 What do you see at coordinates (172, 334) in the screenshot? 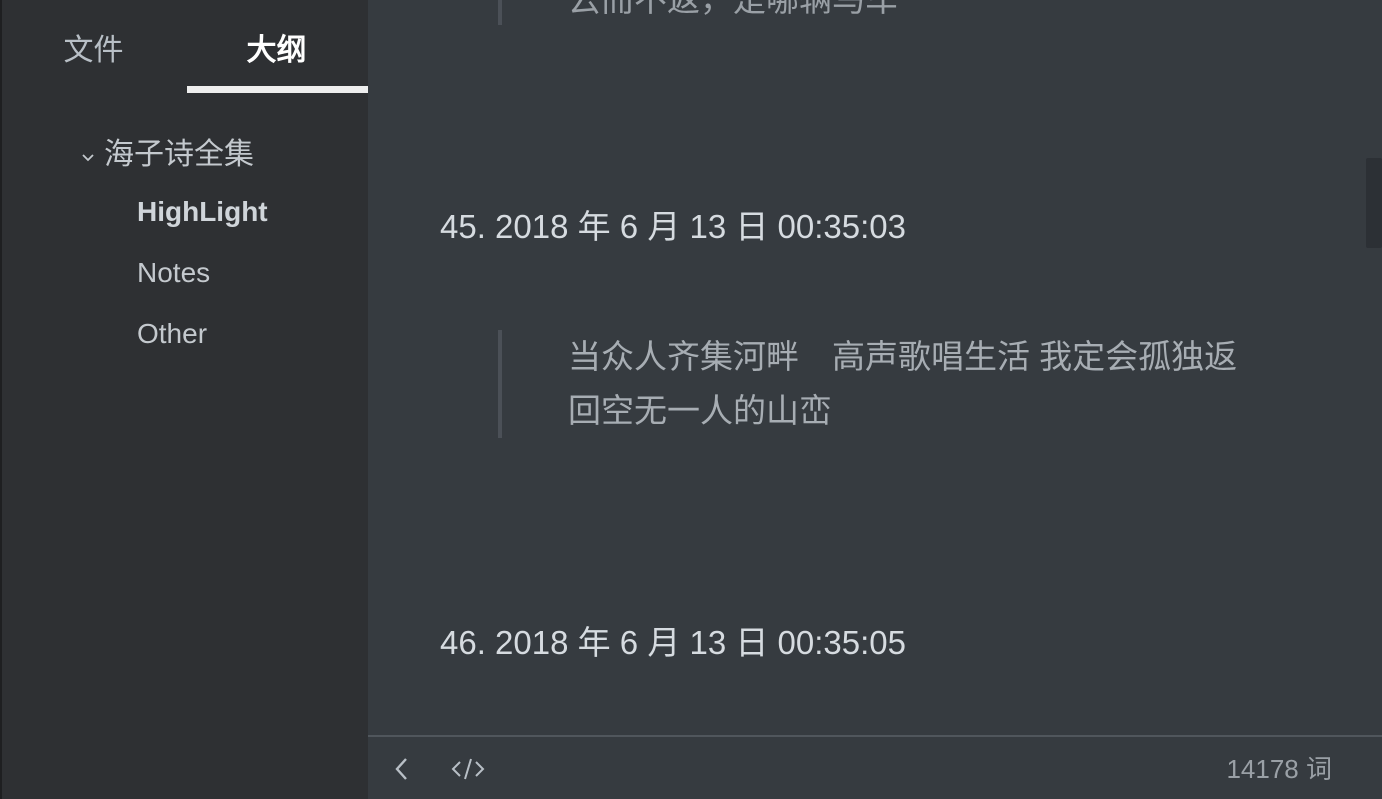
I see `outline-item-other: Other` at bounding box center [172, 334].